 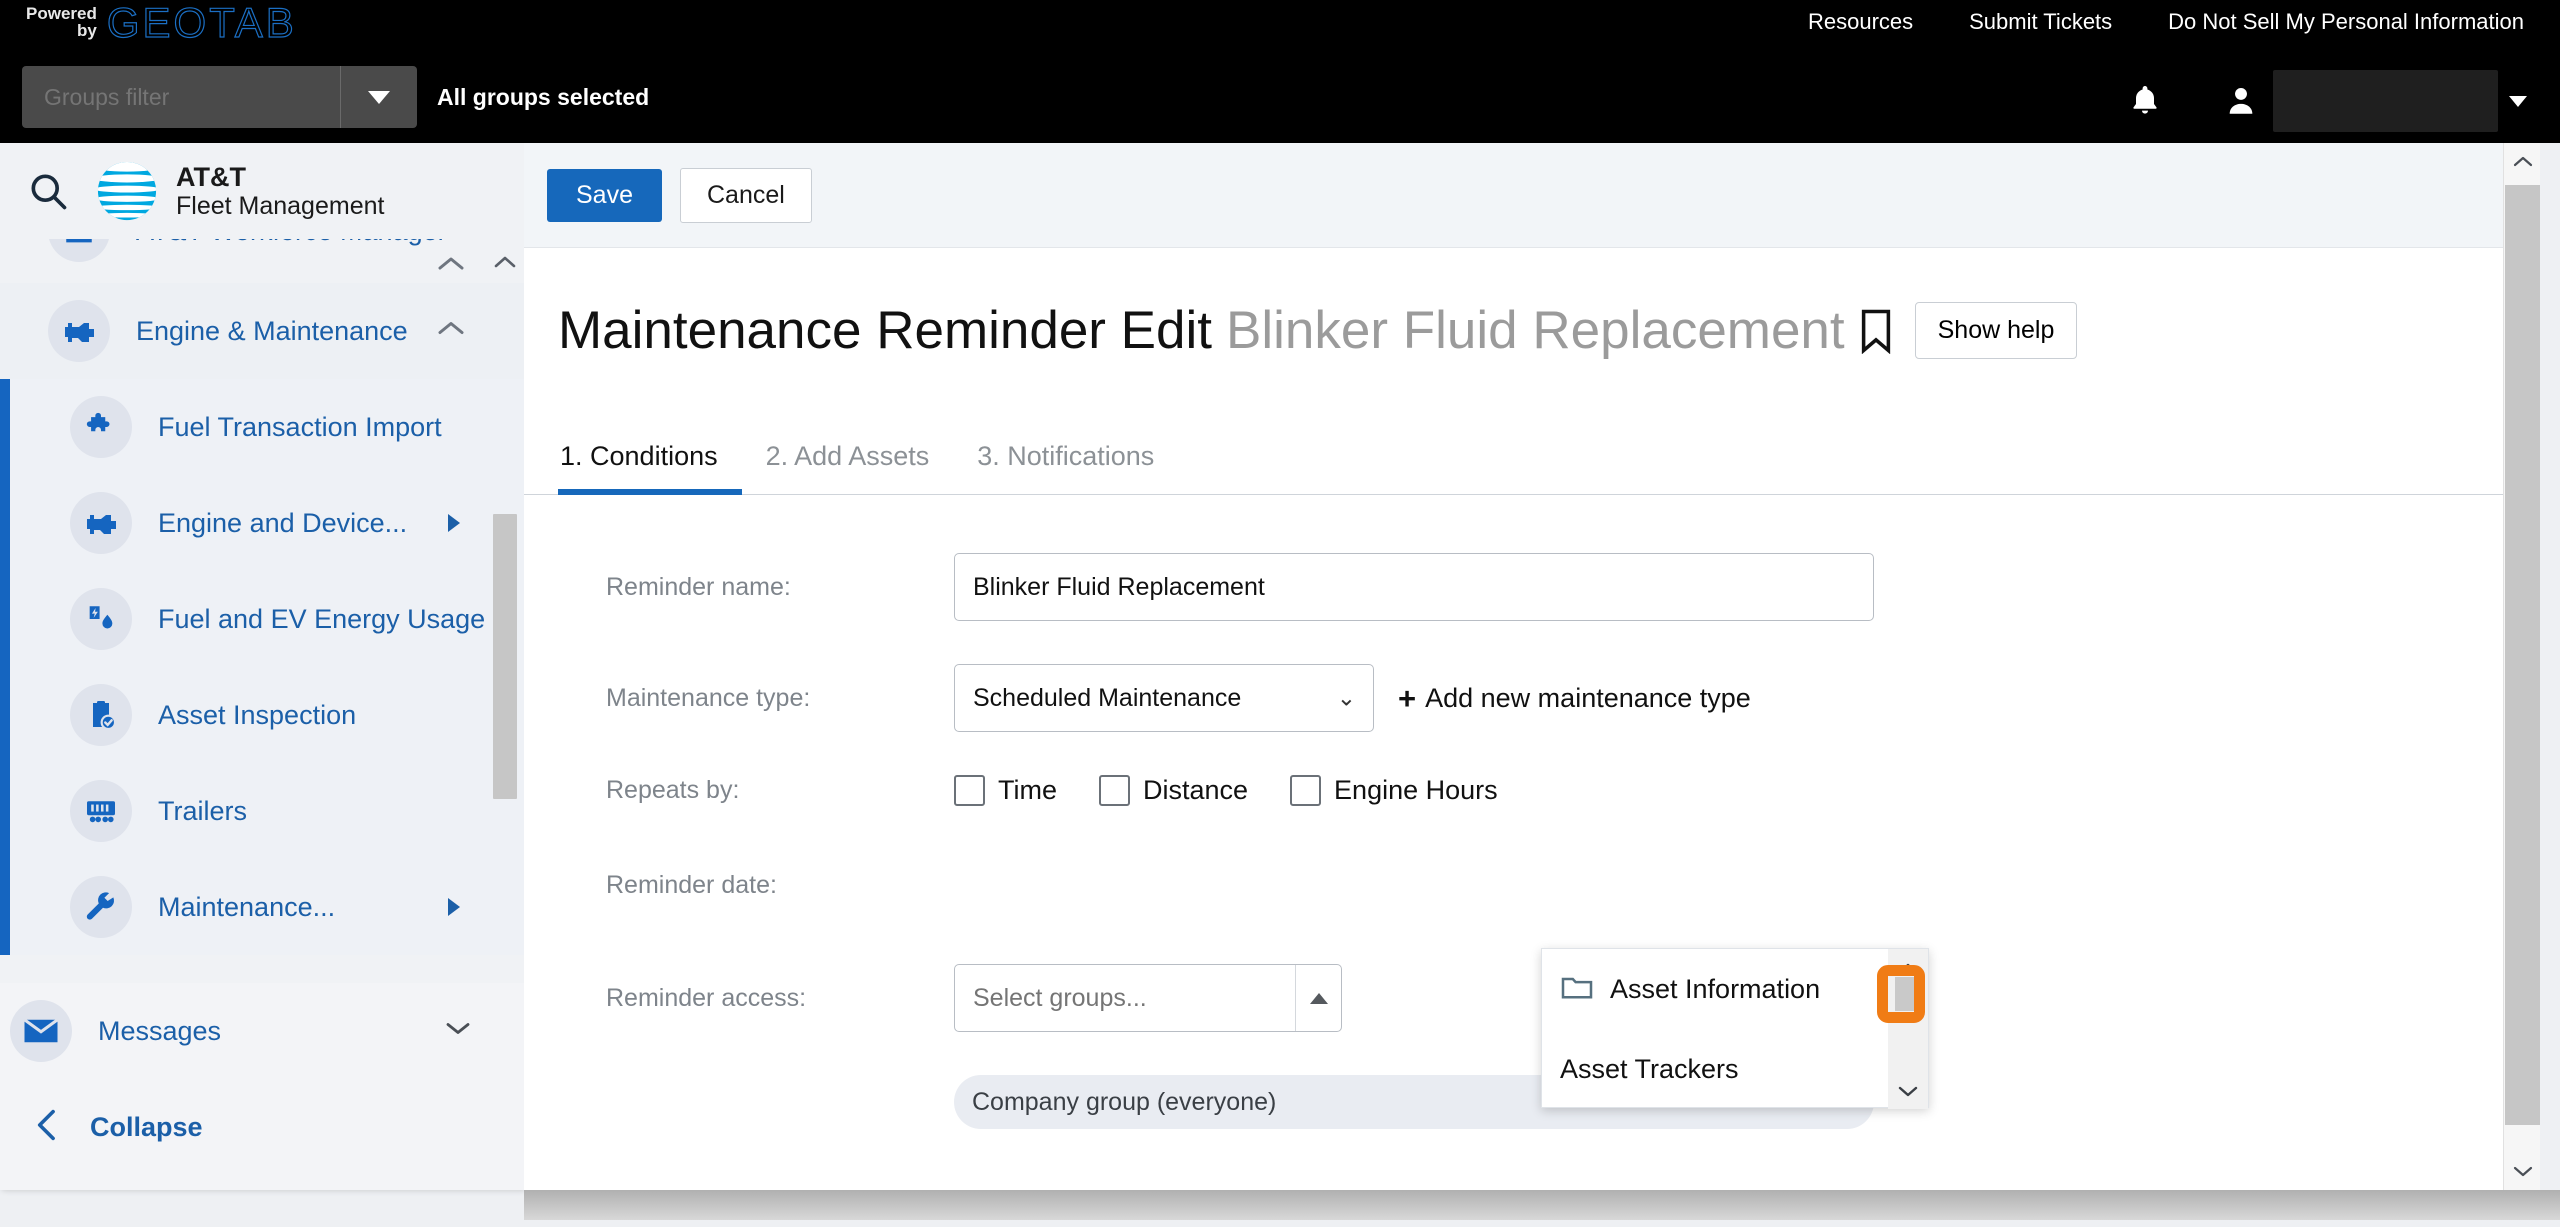 What do you see at coordinates (160, 1030) in the screenshot?
I see `sidebar-item-label: Messages` at bounding box center [160, 1030].